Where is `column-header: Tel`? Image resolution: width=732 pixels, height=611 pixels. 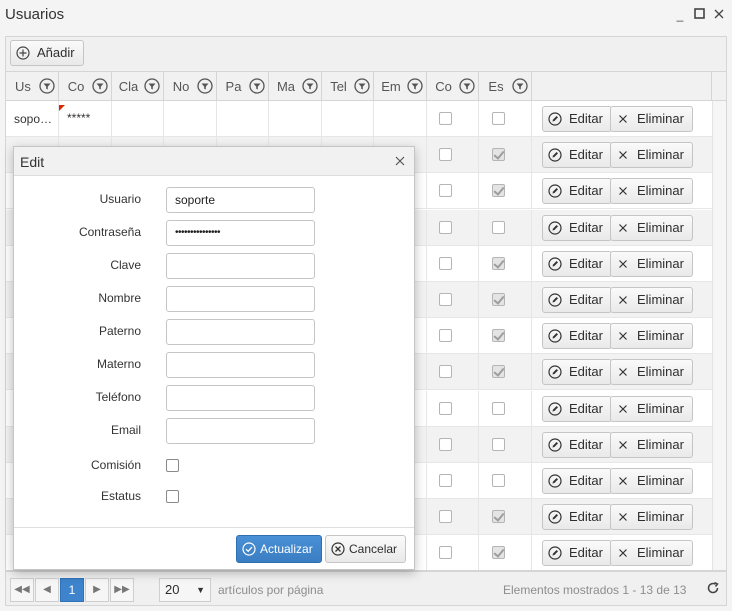
column-header: Tel is located at coordinates (348, 86).